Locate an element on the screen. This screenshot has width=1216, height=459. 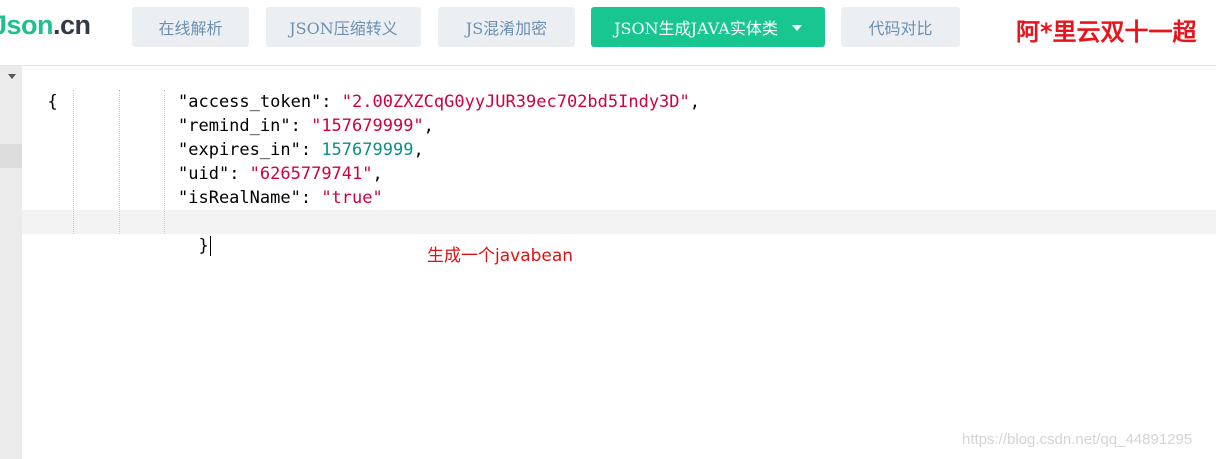
json-value: "2.00ZXZCqG0yyJUR39ec702bd5Indy3D" is located at coordinates (515, 102).